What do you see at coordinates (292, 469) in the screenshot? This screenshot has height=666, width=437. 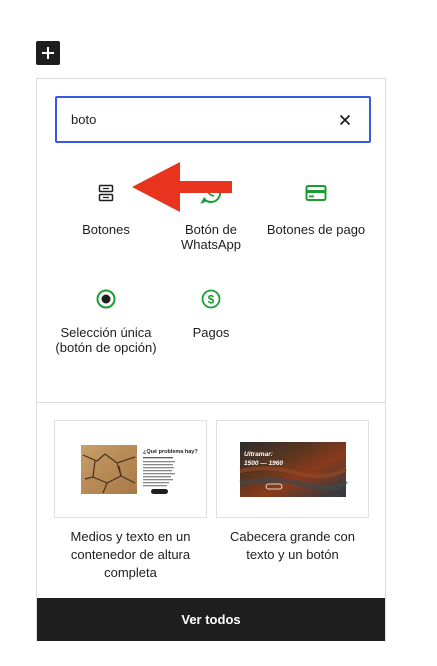 I see `pattern-preview: Ultramar: 1500 — 1960` at bounding box center [292, 469].